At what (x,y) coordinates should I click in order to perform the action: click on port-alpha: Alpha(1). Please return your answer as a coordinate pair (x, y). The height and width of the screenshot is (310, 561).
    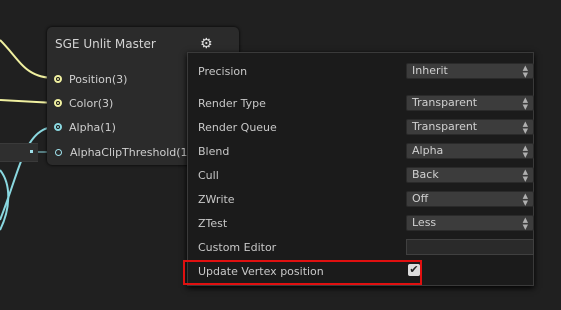
    Looking at the image, I should click on (85, 127).